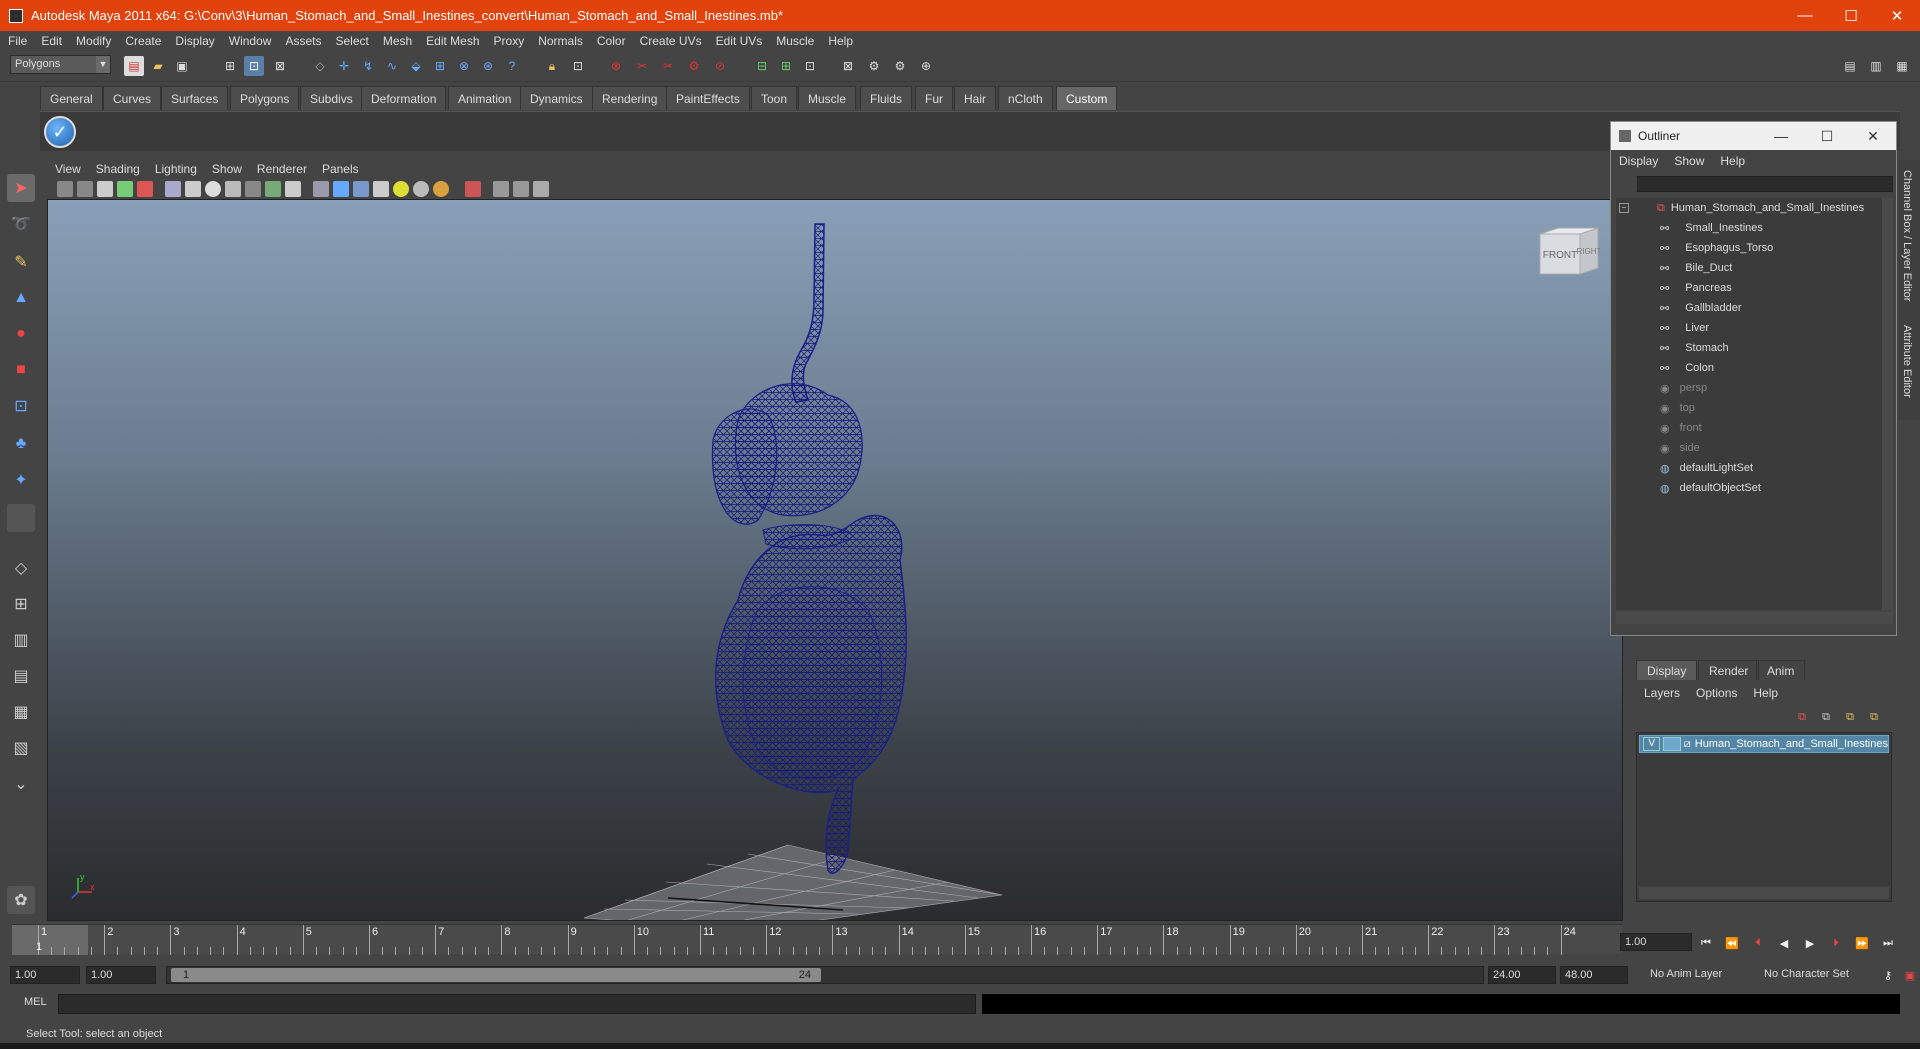 The height and width of the screenshot is (1049, 1920). Describe the element at coordinates (65, 189) in the screenshot. I see `camera-attributes-icon` at that location.